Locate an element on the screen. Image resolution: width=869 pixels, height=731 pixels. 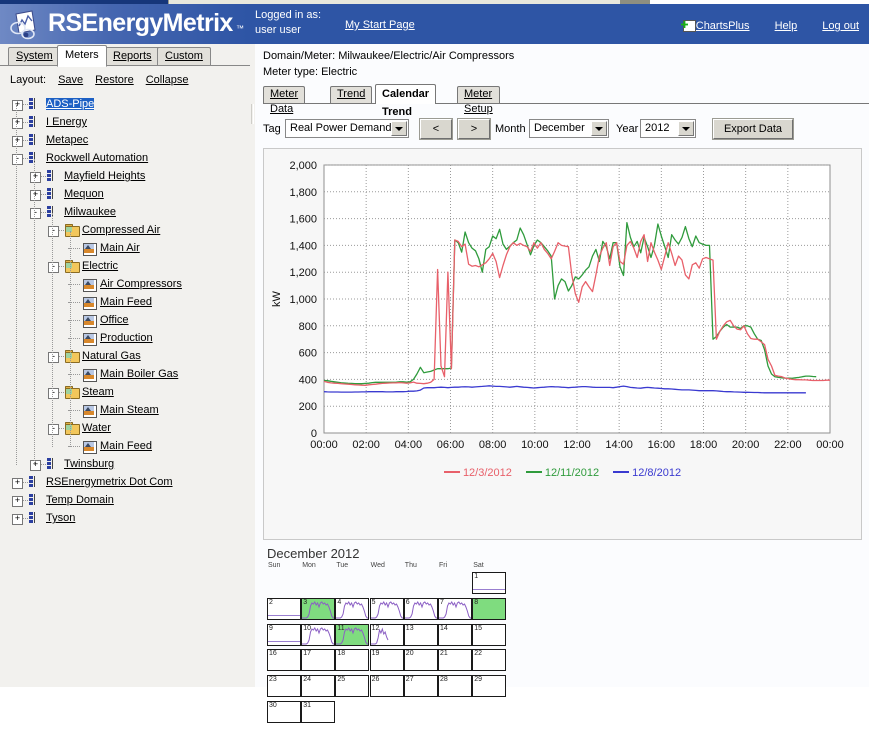
calendar-day-cell: 16 is located at coordinates (284, 660).